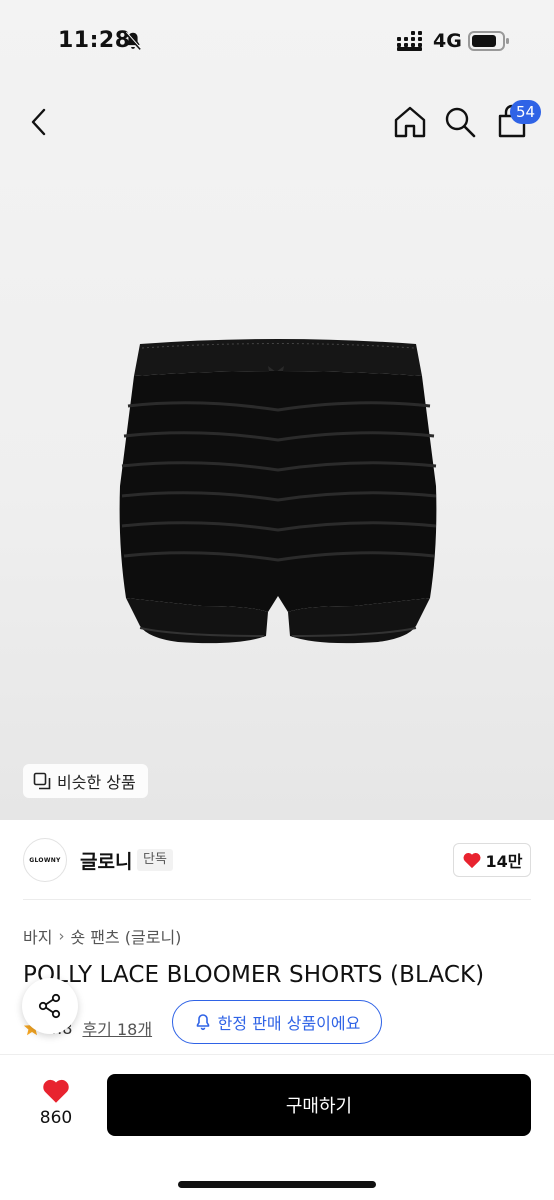 Image resolution: width=554 pixels, height=1200 pixels. Describe the element at coordinates (56, 1105) in the screenshot. I see `like-button: 860` at that location.